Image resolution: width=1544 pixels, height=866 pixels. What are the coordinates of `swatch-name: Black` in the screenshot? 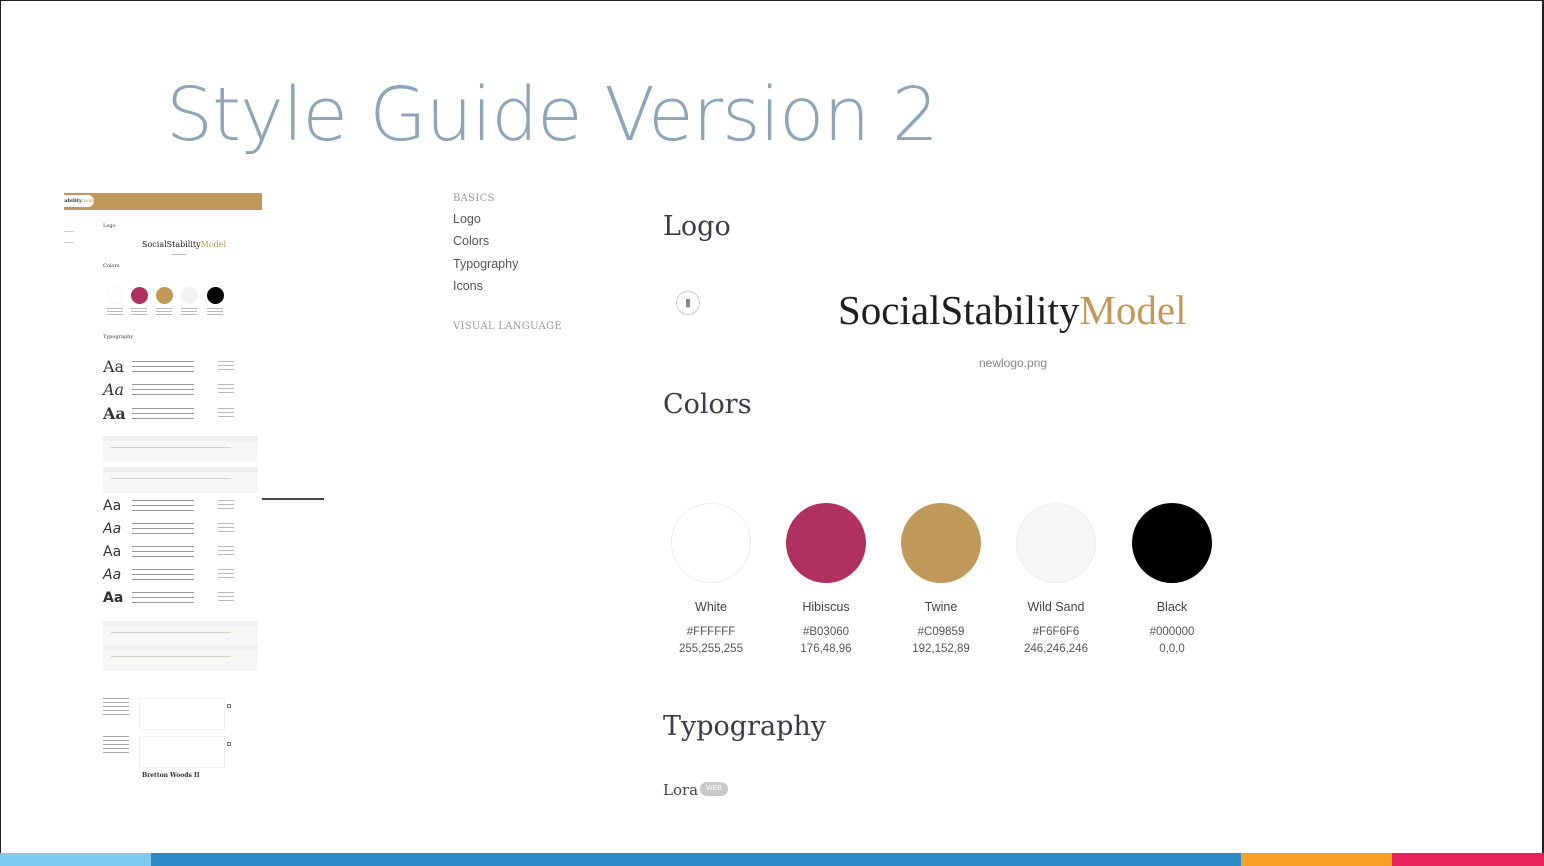 It's located at (1172, 607).